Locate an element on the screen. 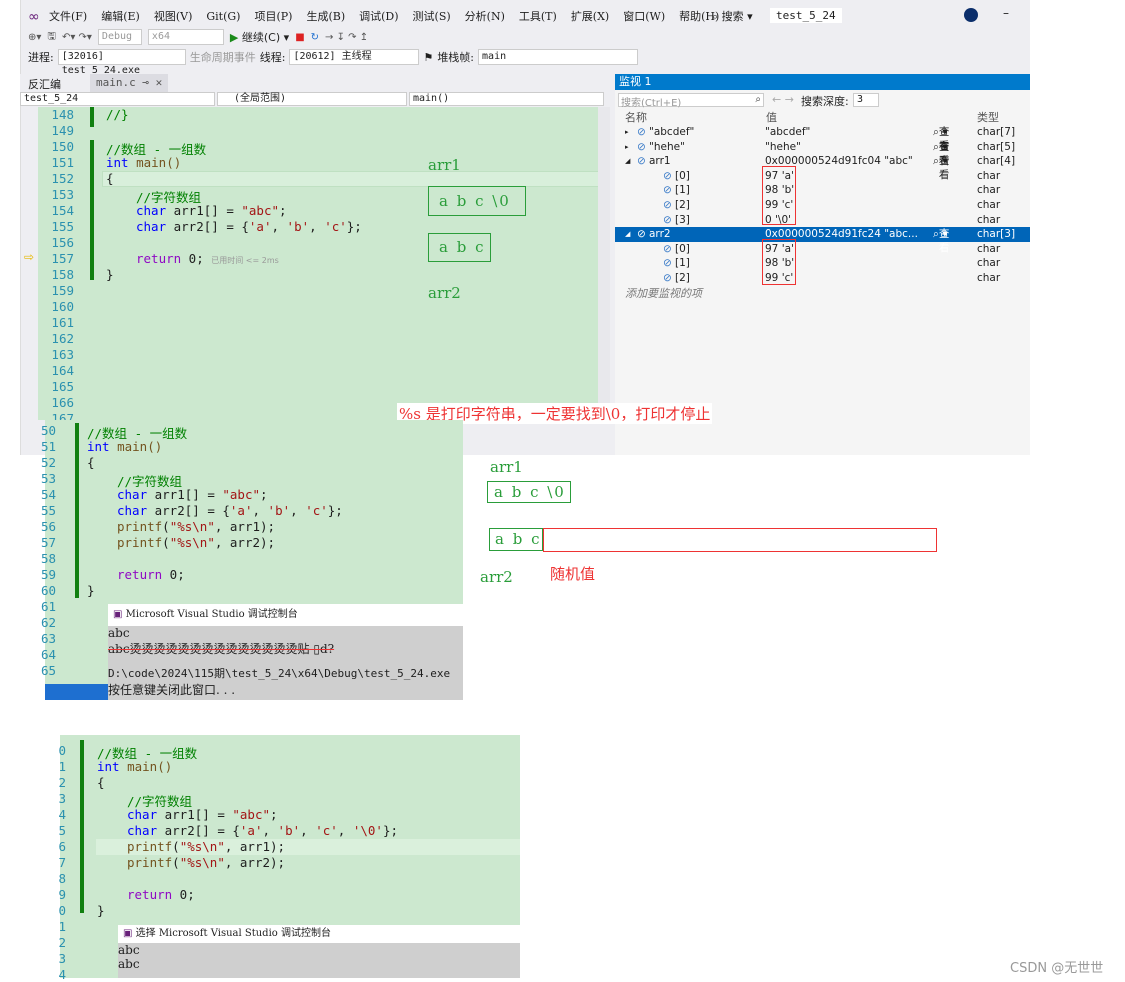  menu-item: 生成(B) is located at coordinates (325, 16).